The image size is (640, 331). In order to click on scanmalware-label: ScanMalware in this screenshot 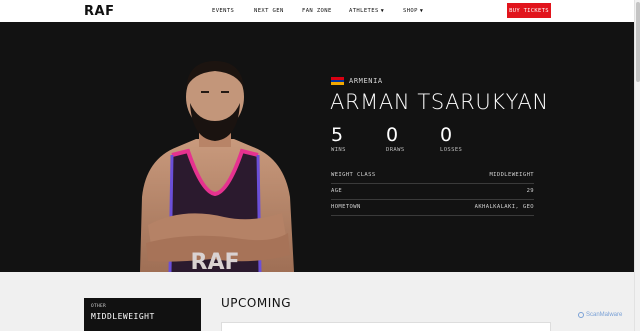, I will do `click(604, 315)`.